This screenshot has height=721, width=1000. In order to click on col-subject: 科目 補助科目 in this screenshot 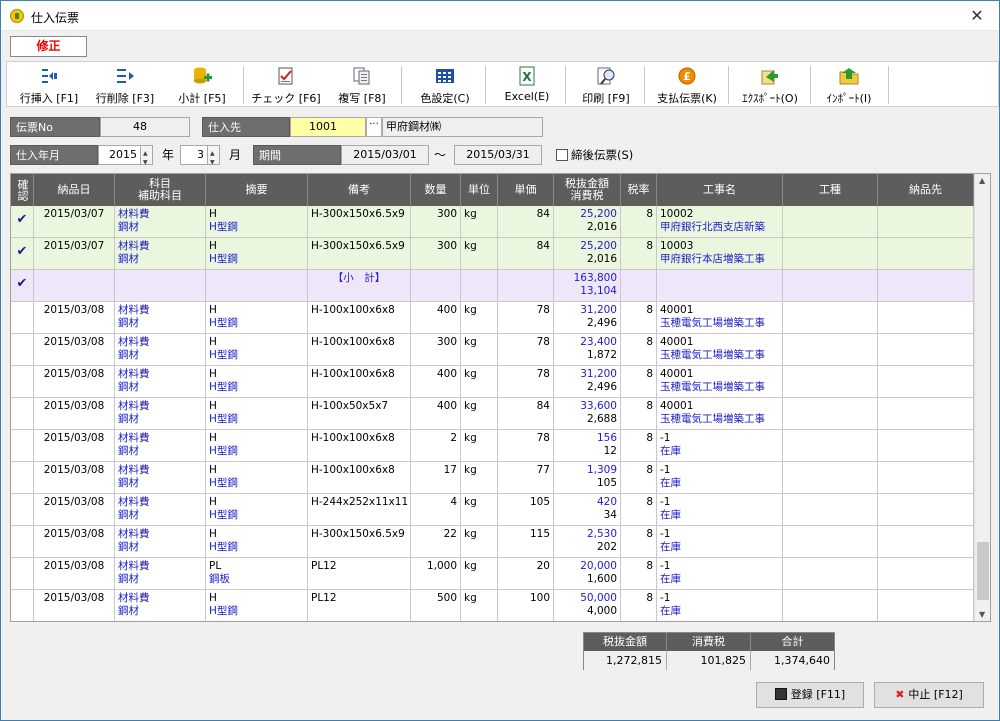, I will do `click(160, 190)`.